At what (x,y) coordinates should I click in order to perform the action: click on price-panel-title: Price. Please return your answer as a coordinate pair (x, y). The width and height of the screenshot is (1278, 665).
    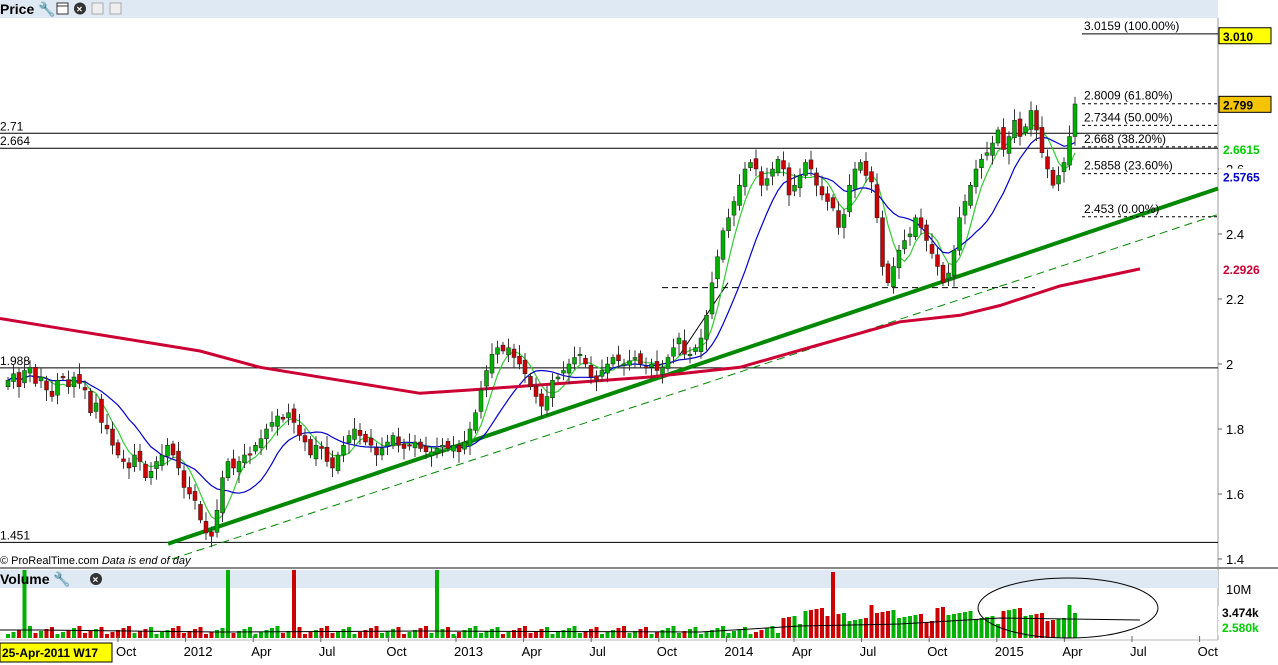
    Looking at the image, I should click on (17, 9).